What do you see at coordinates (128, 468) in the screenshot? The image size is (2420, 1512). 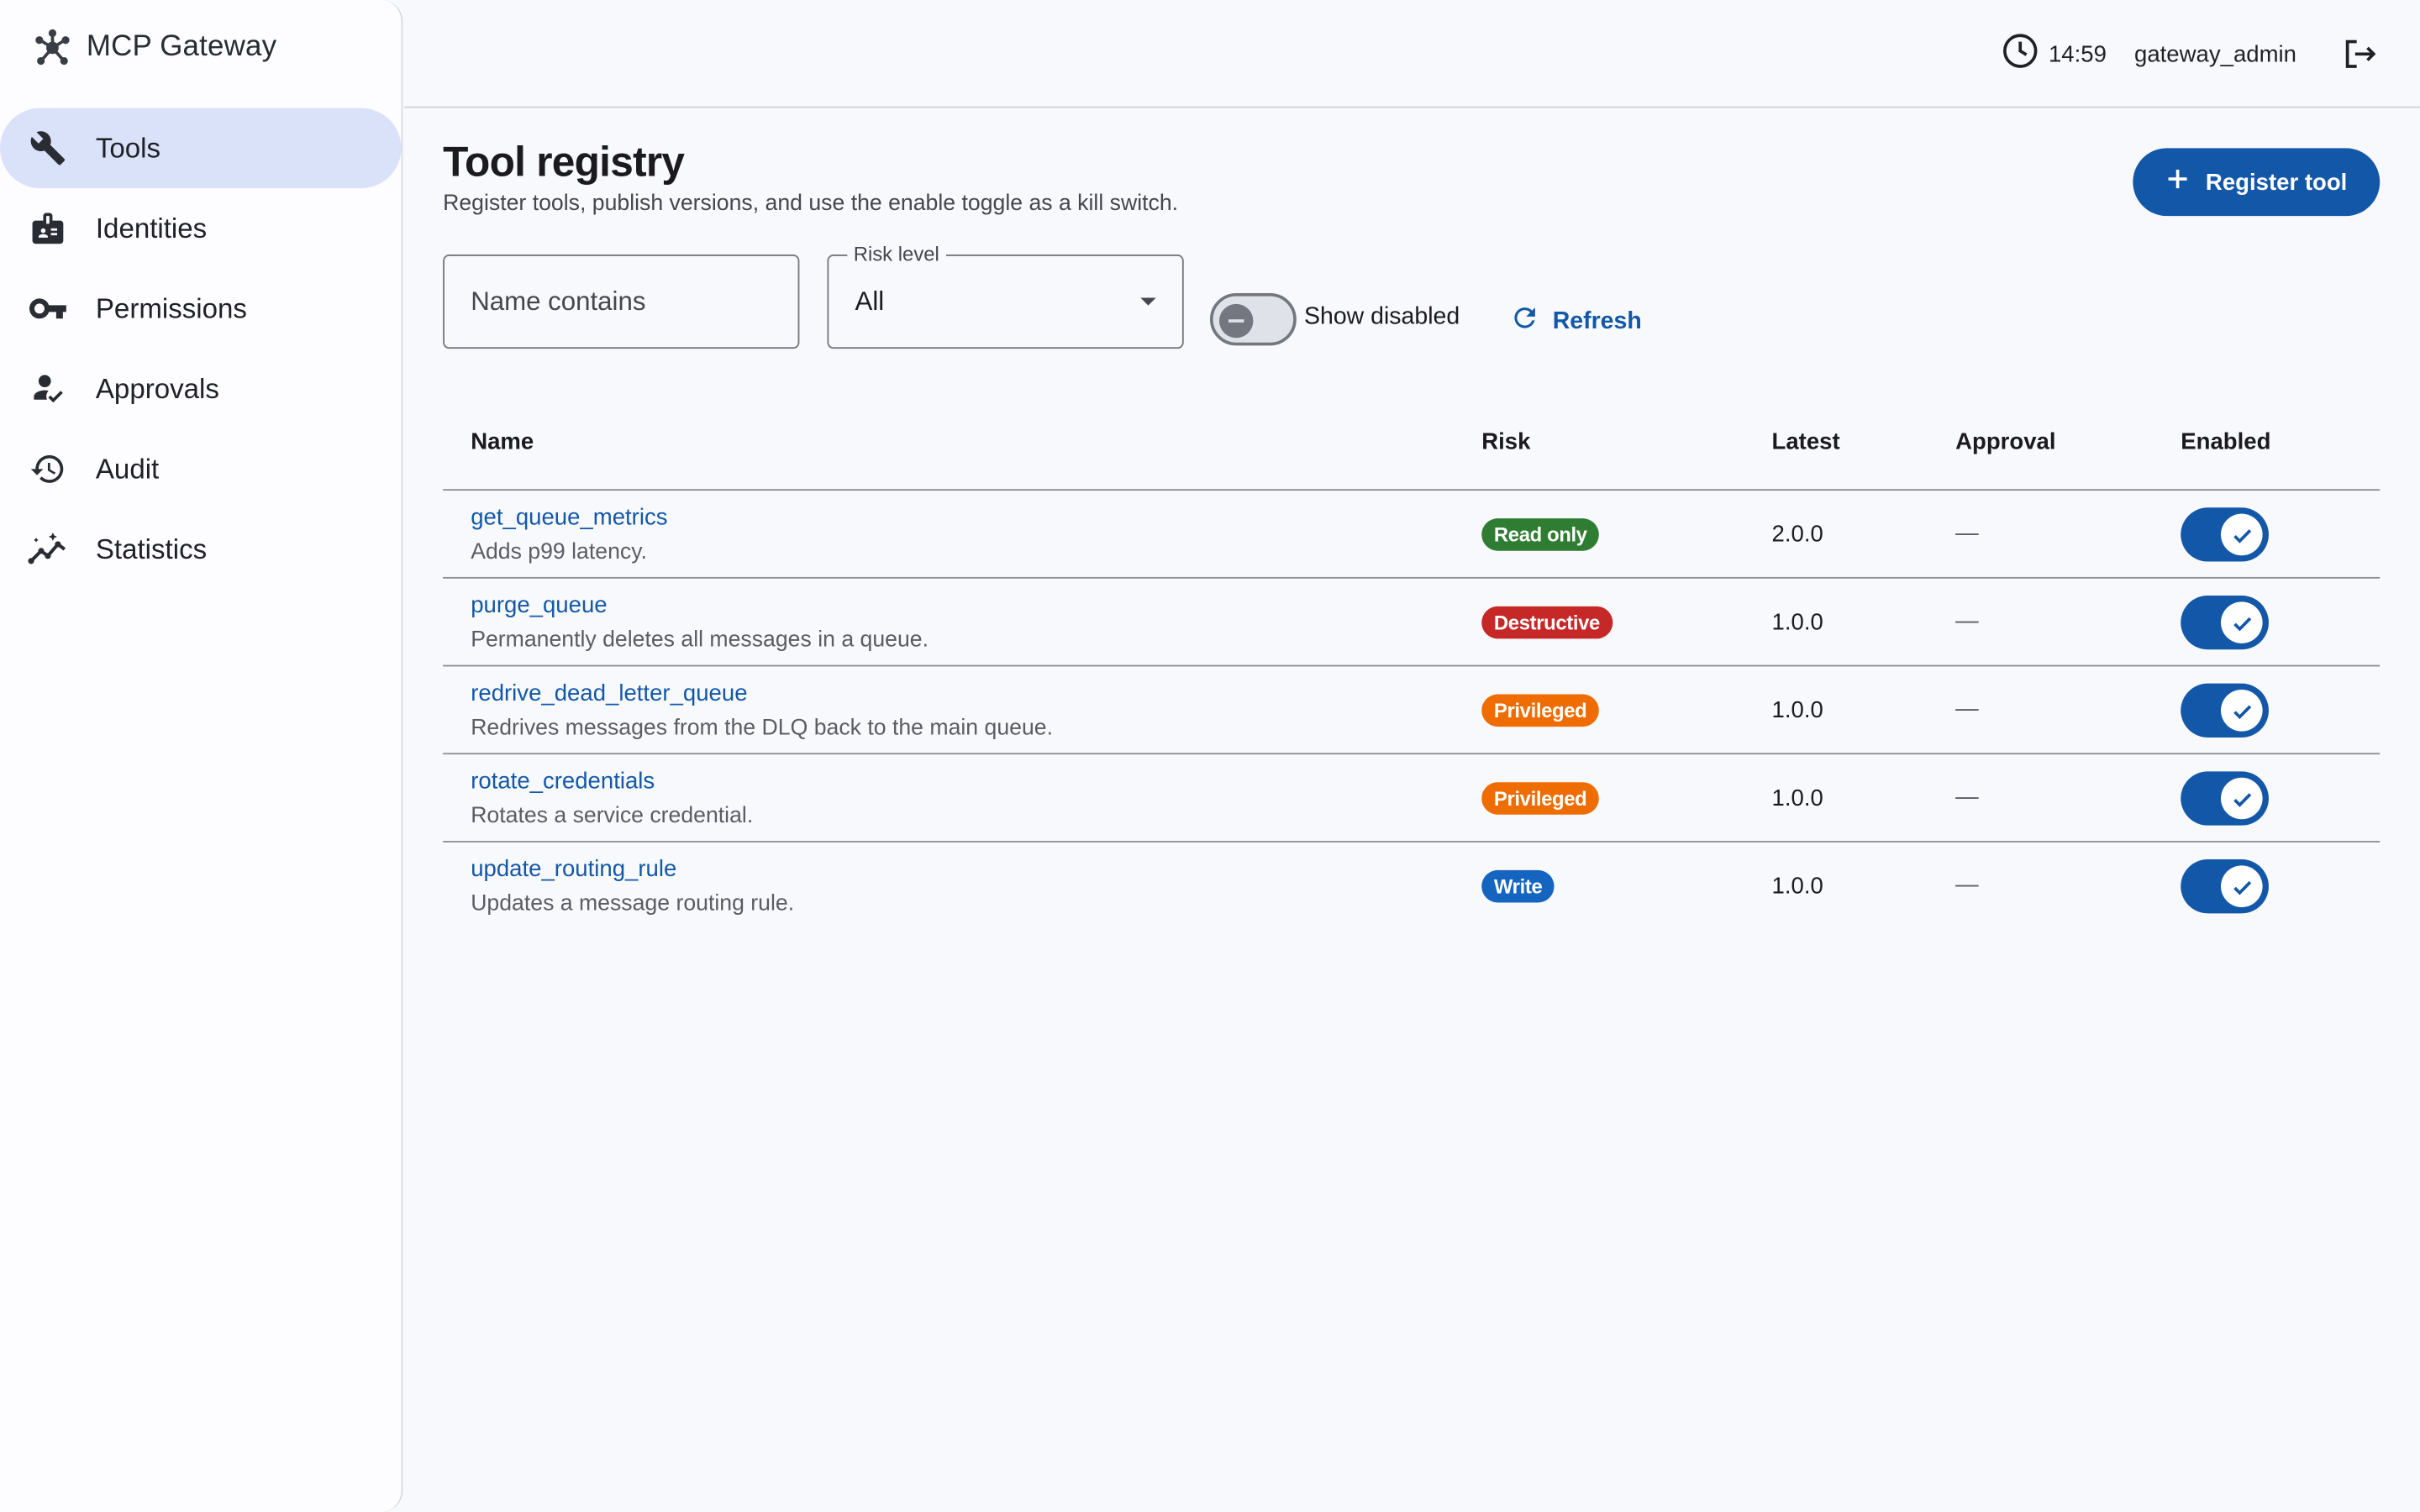 I see `sidebar-item-label: Audit` at bounding box center [128, 468].